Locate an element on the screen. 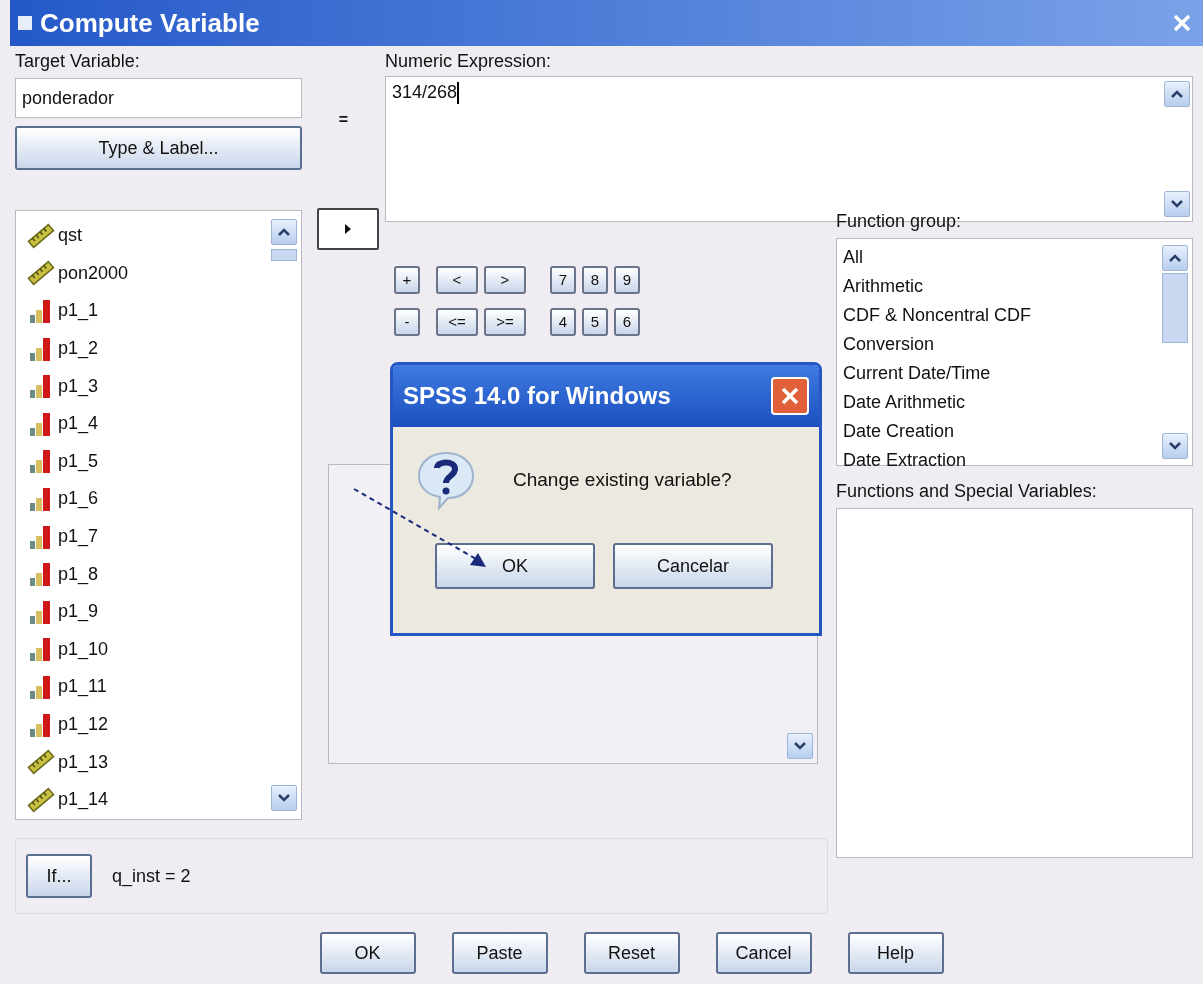 This screenshot has height=984, width=1203. variable-item: p1_7 is located at coordinates (148, 536).